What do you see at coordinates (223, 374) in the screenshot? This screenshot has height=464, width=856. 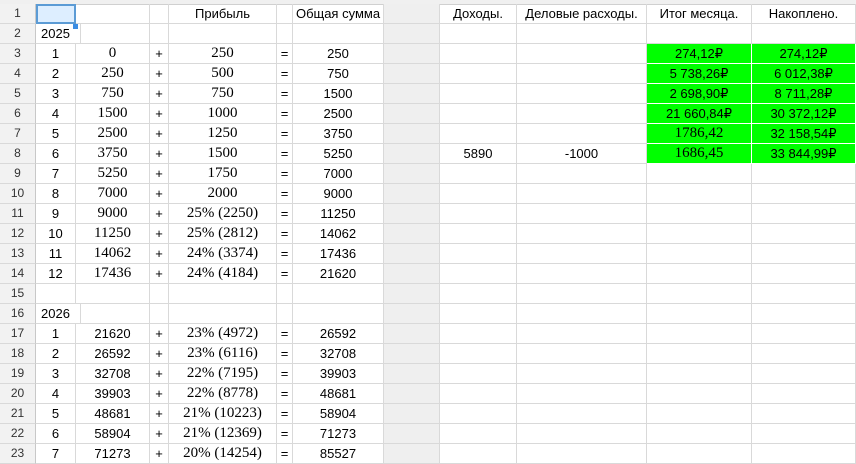 I see `cell-D19: 22% (7195)` at bounding box center [223, 374].